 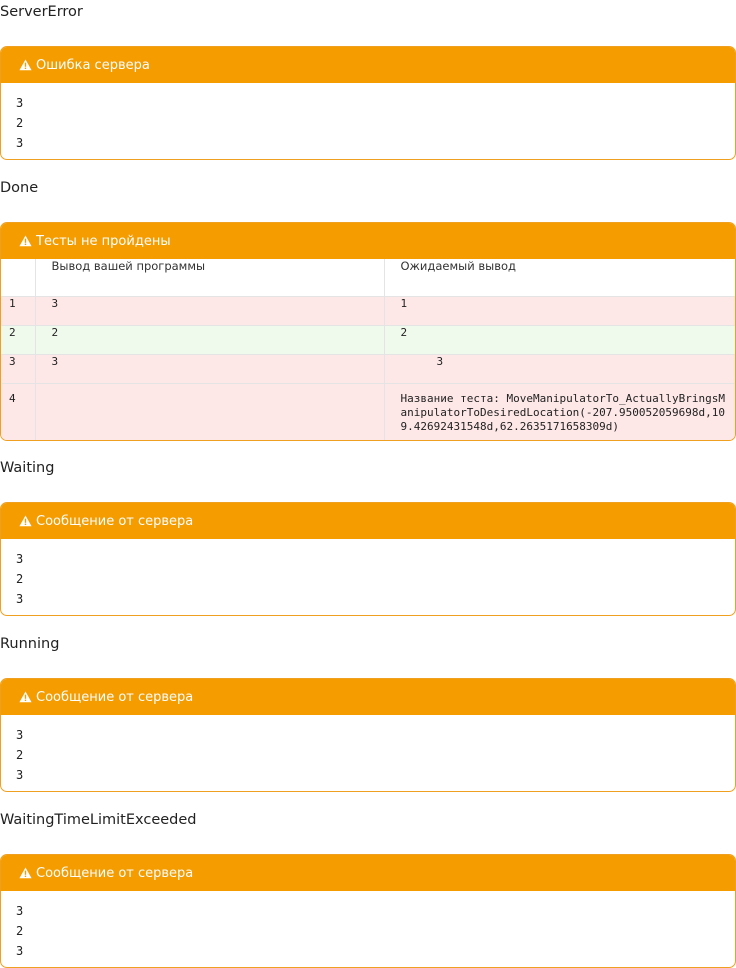 I want to click on header-num, so click(x=18, y=278).